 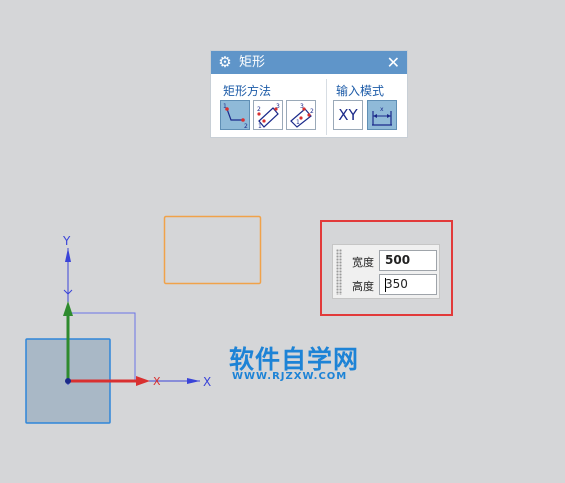 What do you see at coordinates (393, 62) in the screenshot?
I see `close-icon: ✕` at bounding box center [393, 62].